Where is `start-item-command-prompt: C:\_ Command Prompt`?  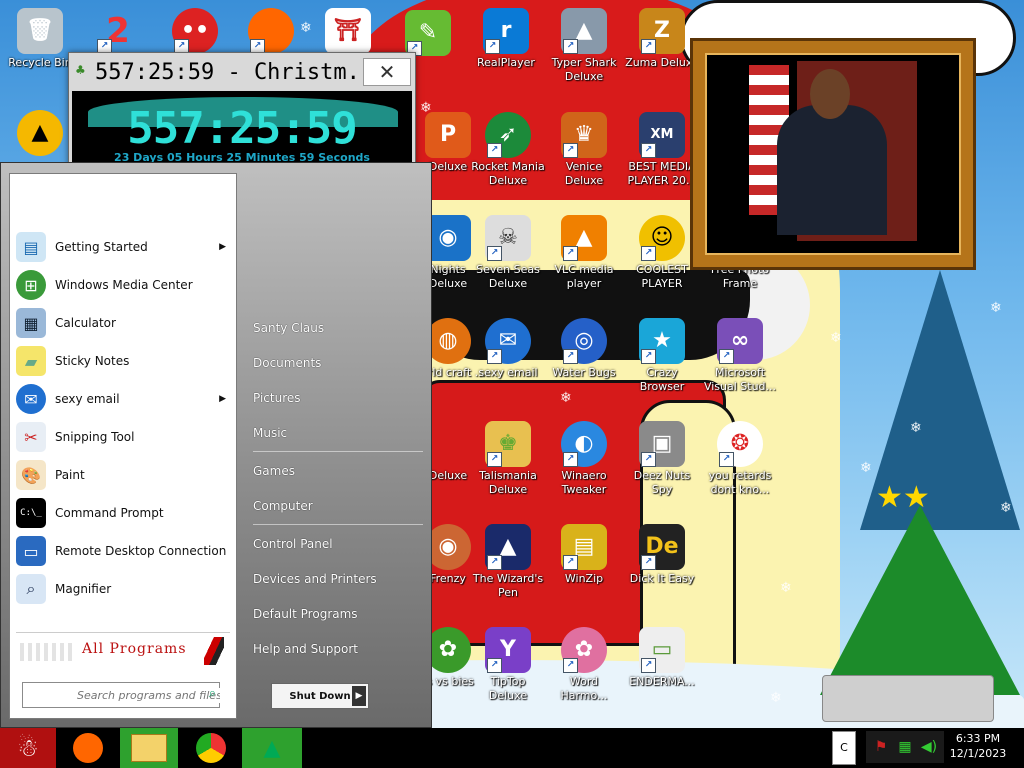
start-item-command-prompt: C:\_ Command Prompt is located at coordinates (123, 513).